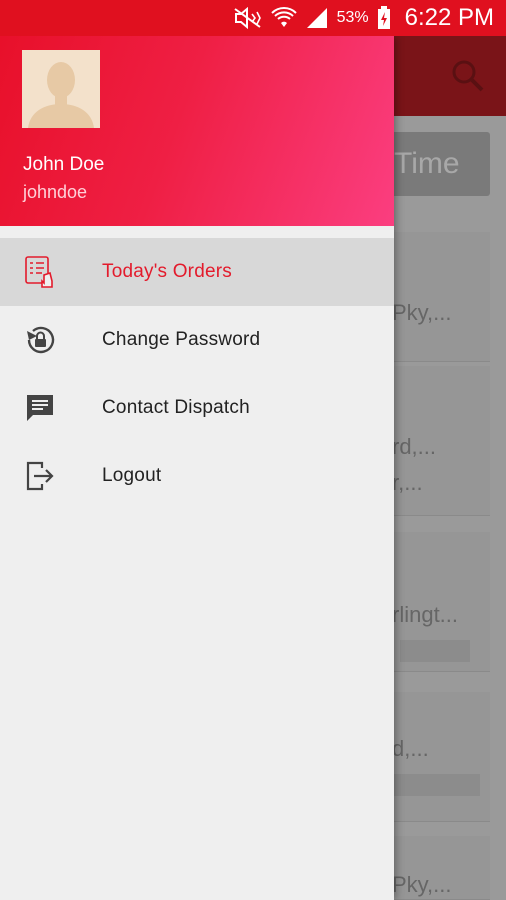 The height and width of the screenshot is (900, 506). What do you see at coordinates (384, 18) in the screenshot?
I see `battery-charging-icon` at bounding box center [384, 18].